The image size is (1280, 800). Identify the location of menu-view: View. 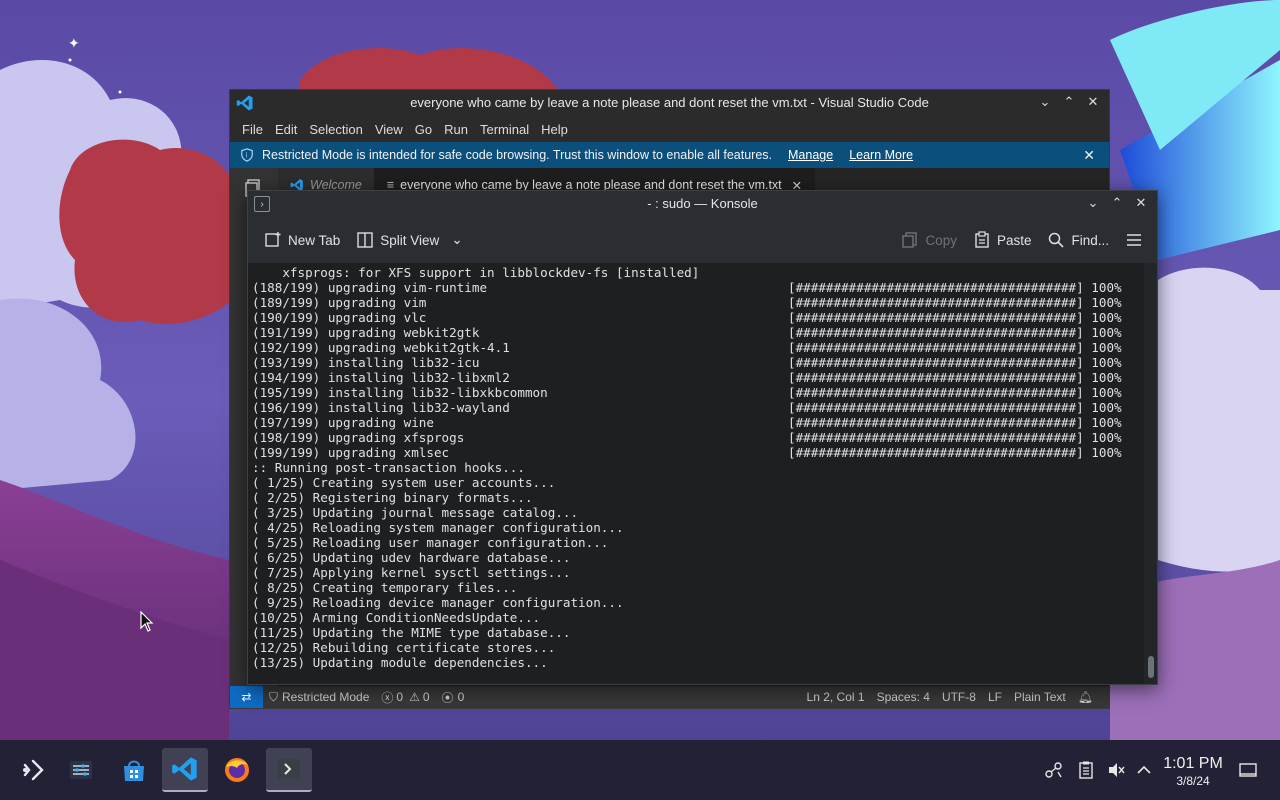
(389, 129).